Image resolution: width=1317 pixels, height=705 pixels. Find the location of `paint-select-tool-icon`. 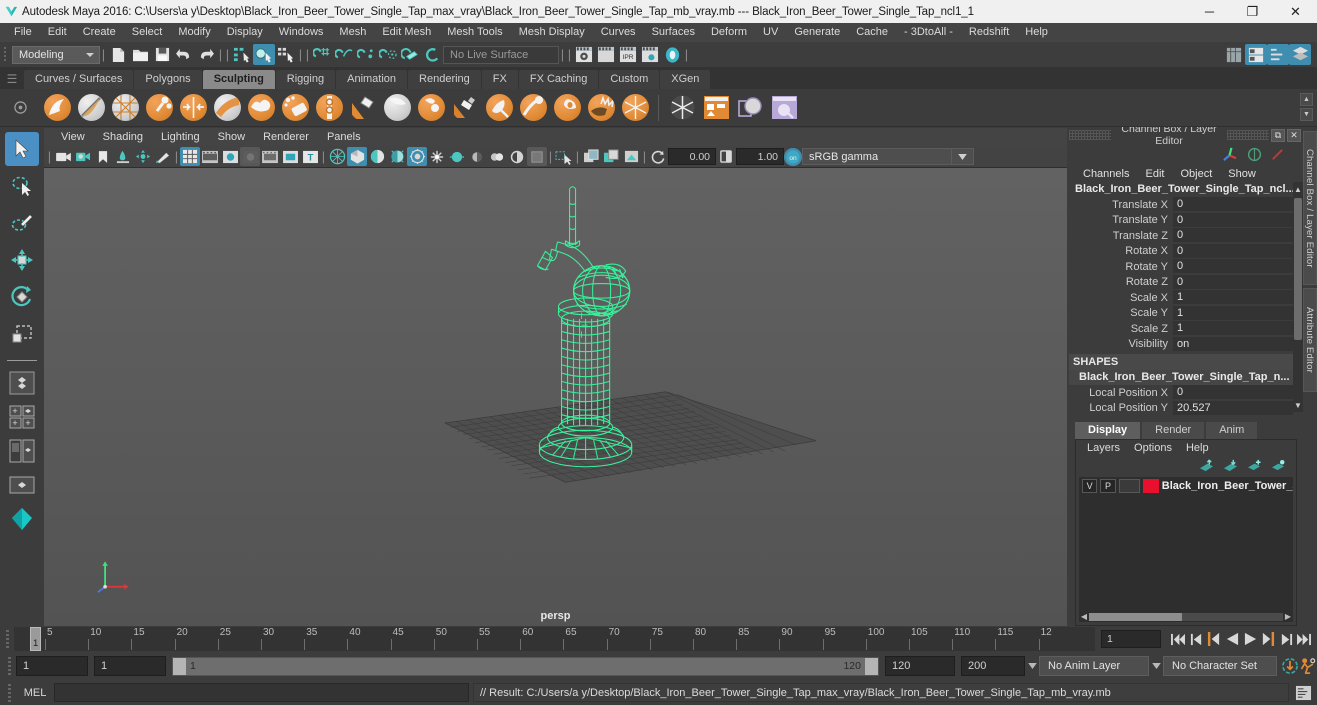

paint-select-tool-icon is located at coordinates (22, 223).